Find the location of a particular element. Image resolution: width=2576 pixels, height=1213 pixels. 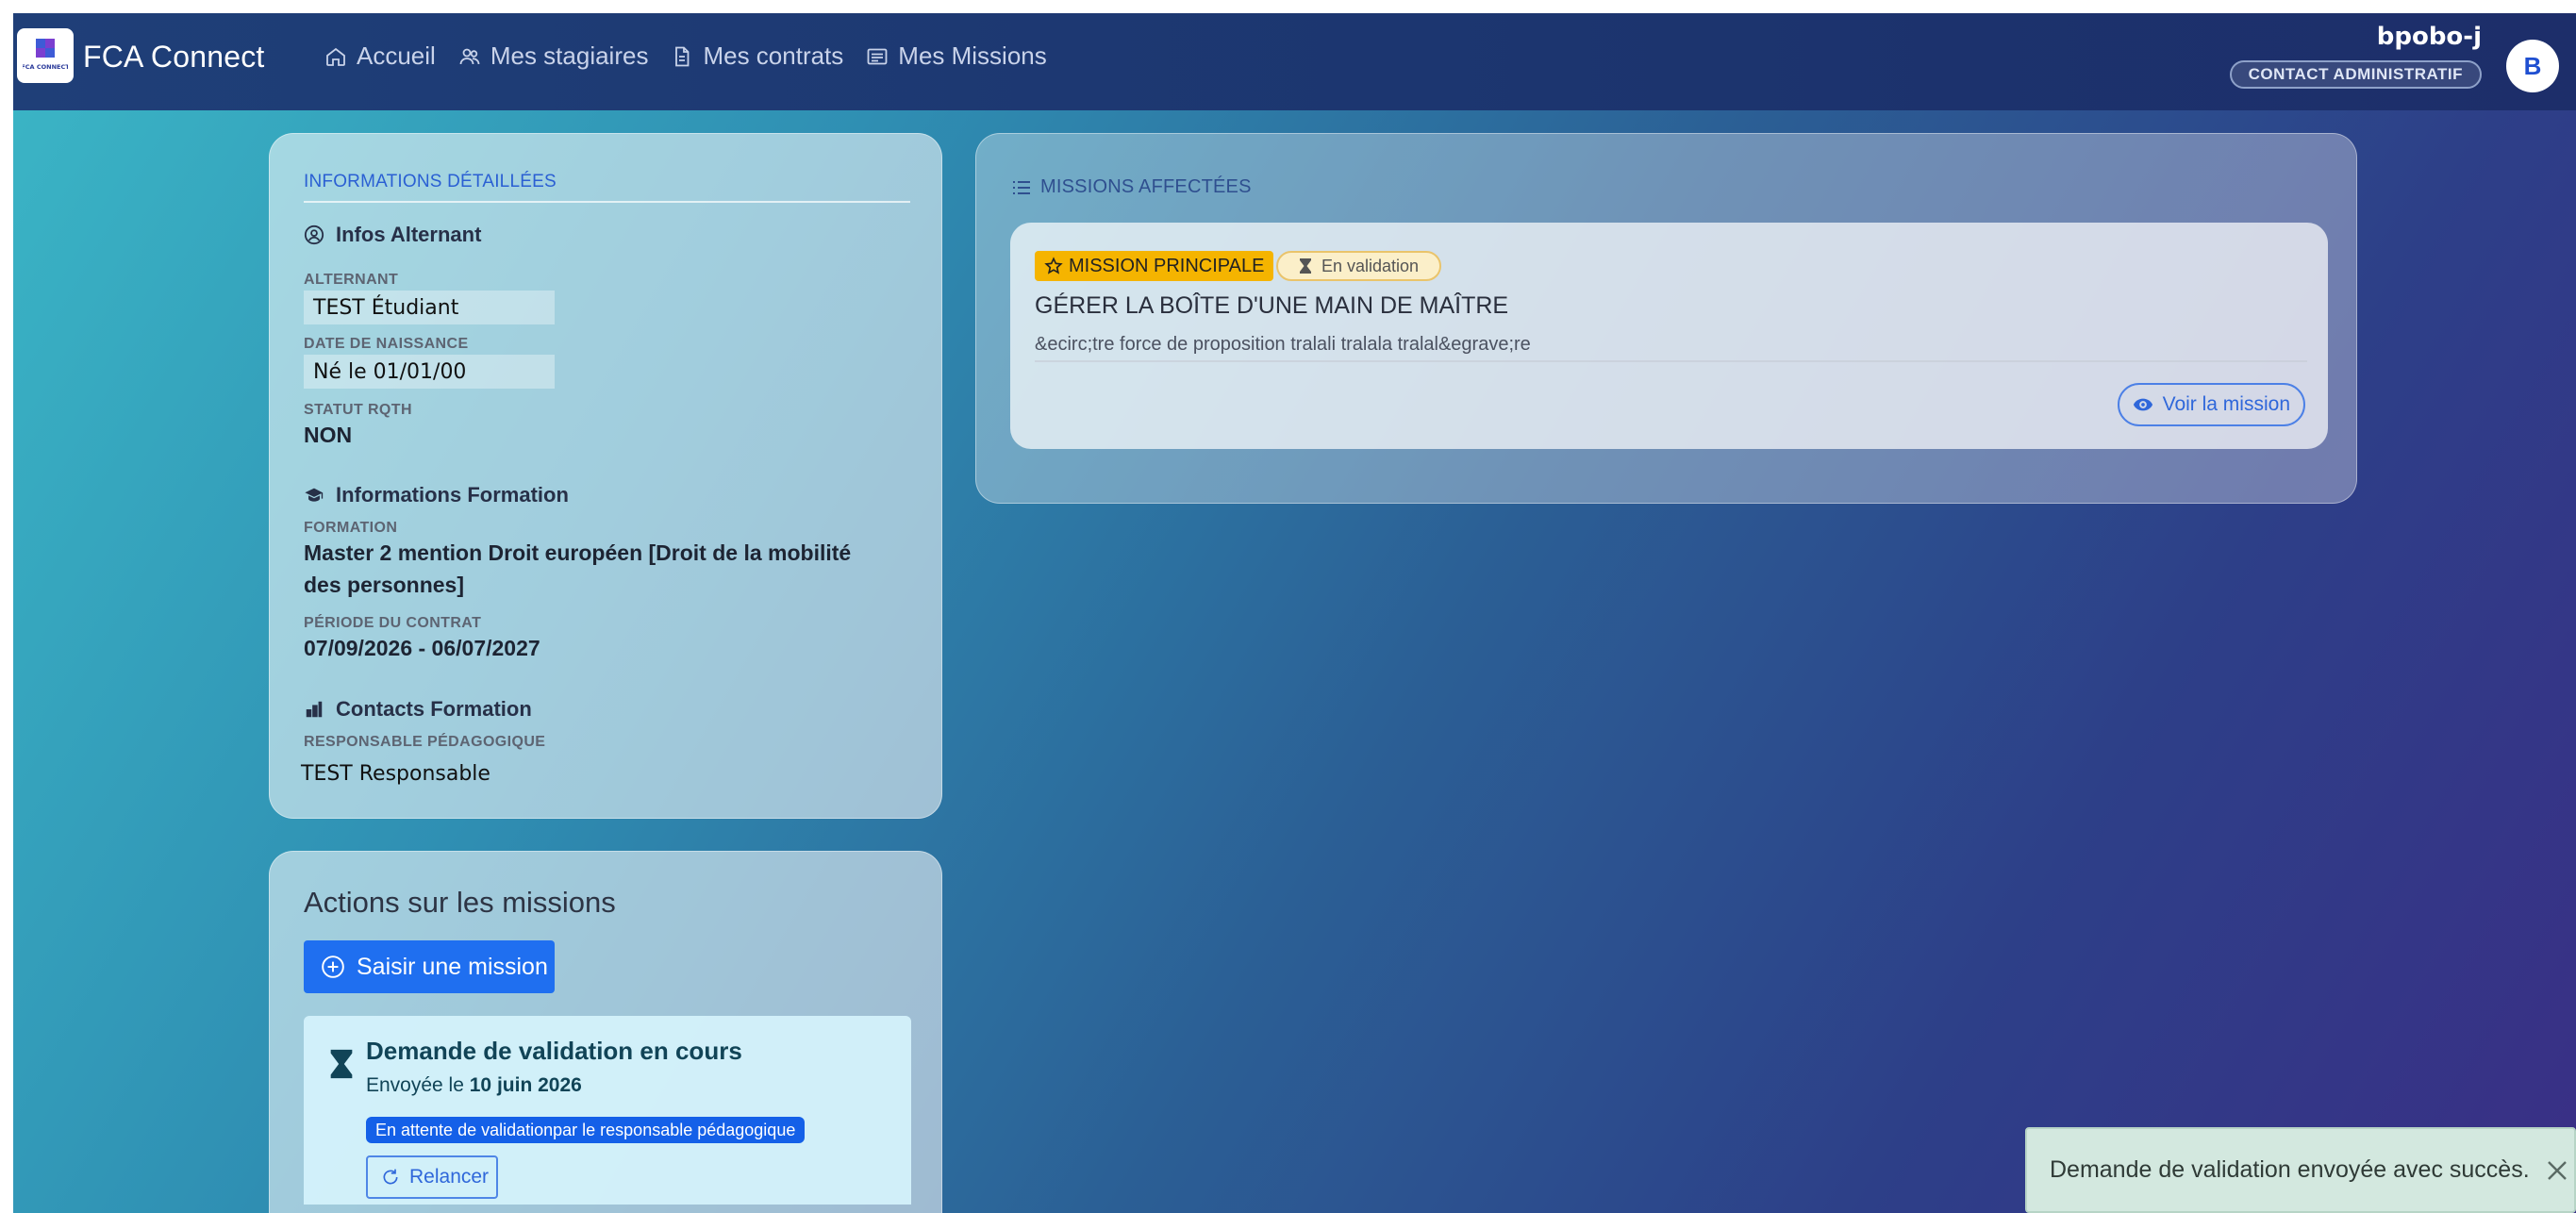

nav-accueil: Accueil is located at coordinates (380, 57).